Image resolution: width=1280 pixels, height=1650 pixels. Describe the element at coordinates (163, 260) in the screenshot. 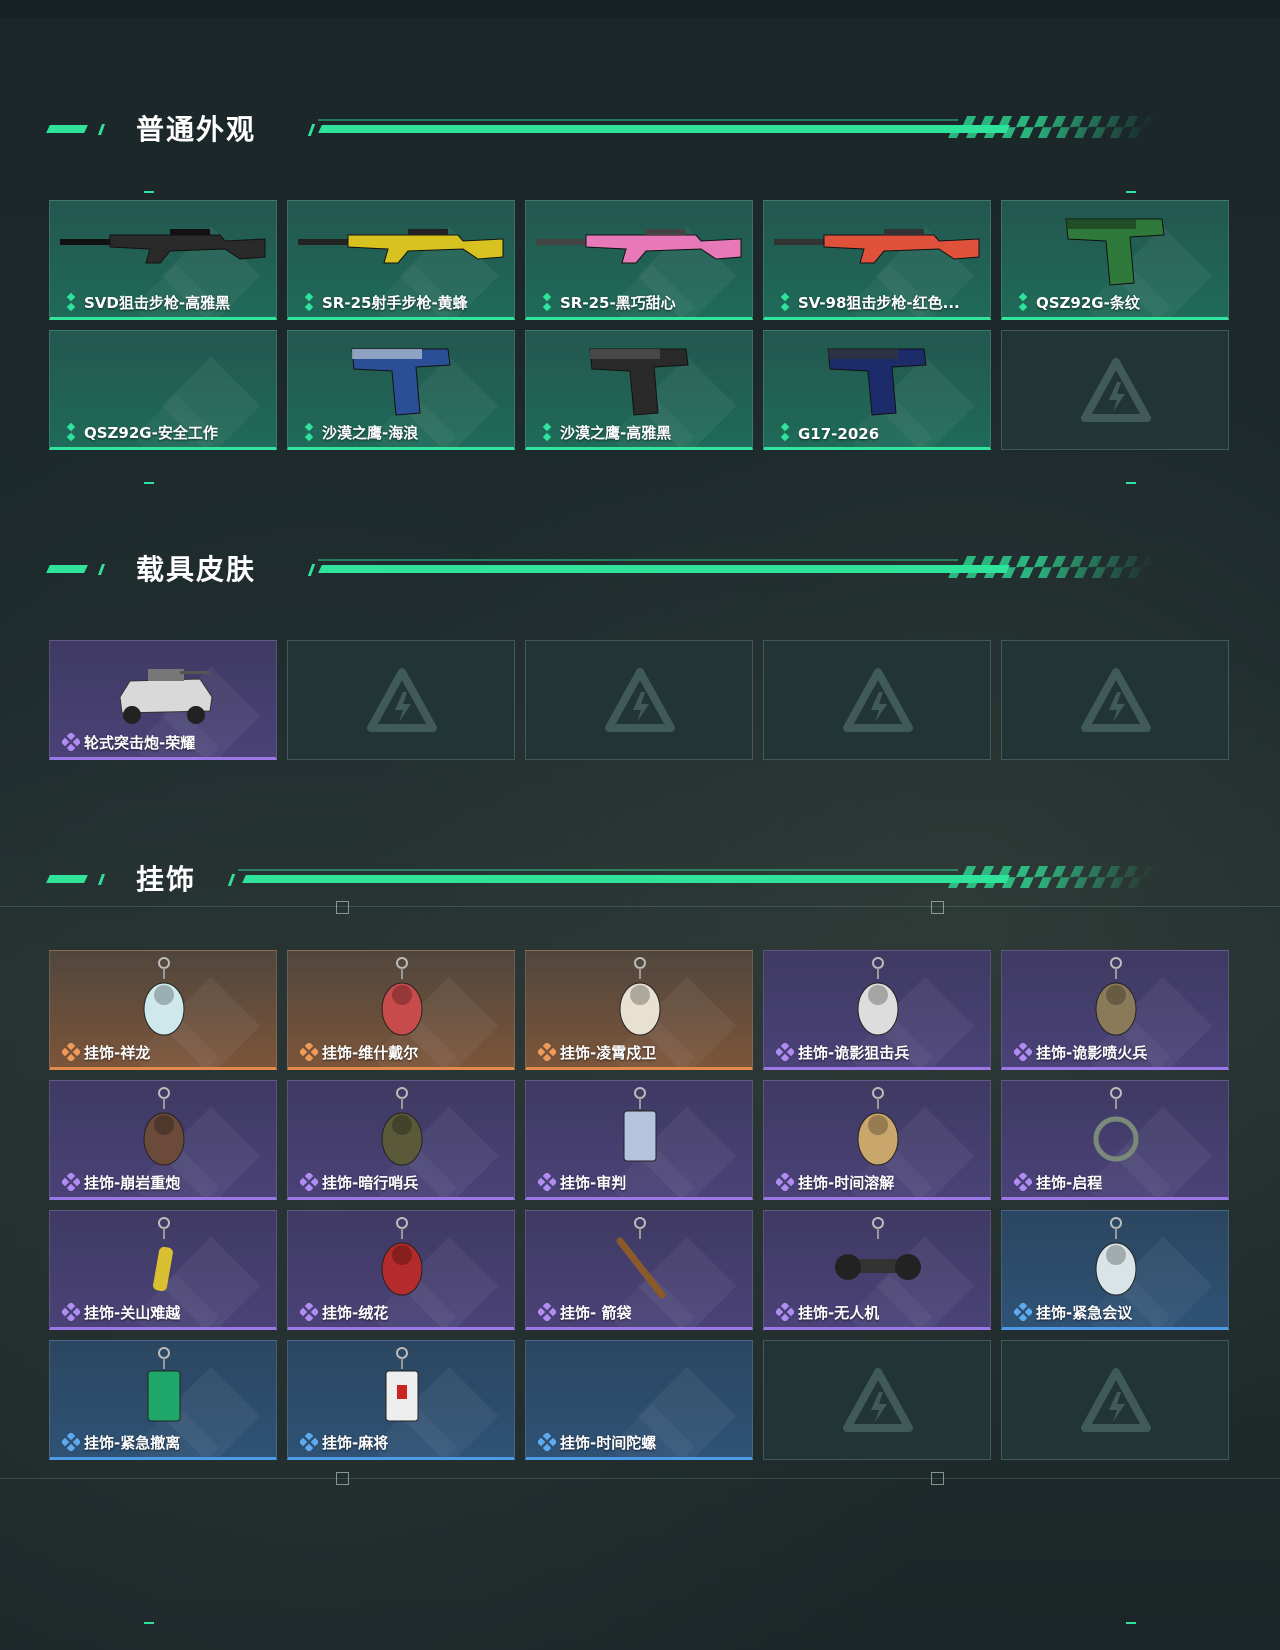

I see `item-card: SVD狙击步枪-高雅黑` at that location.